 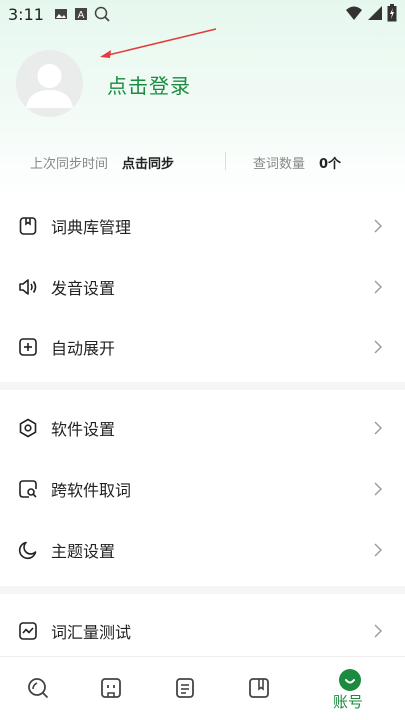 What do you see at coordinates (202, 14) in the screenshot?
I see `status-bar: 3:11 A` at bounding box center [202, 14].